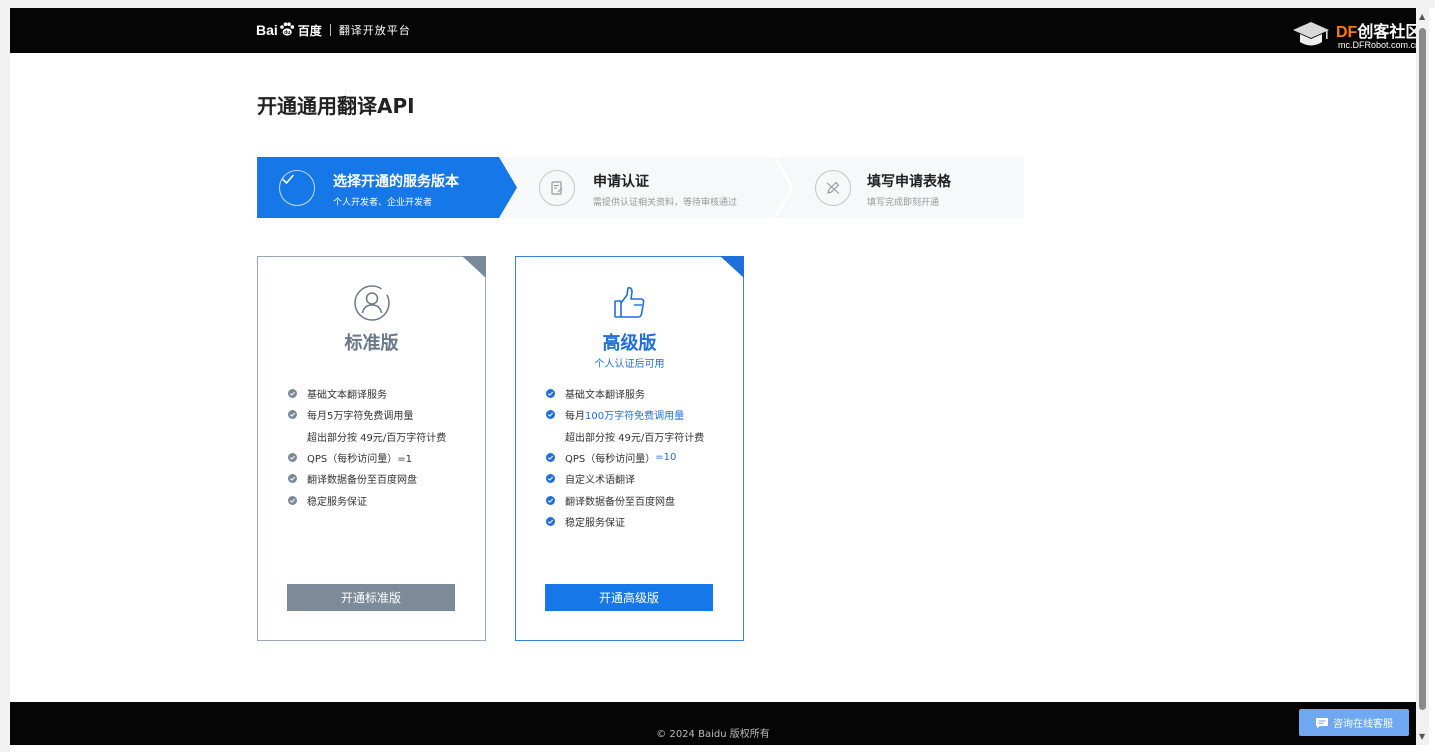  What do you see at coordinates (359, 460) in the screenshot?
I see `feature-text: QPS（每秒访问量）=1` at bounding box center [359, 460].